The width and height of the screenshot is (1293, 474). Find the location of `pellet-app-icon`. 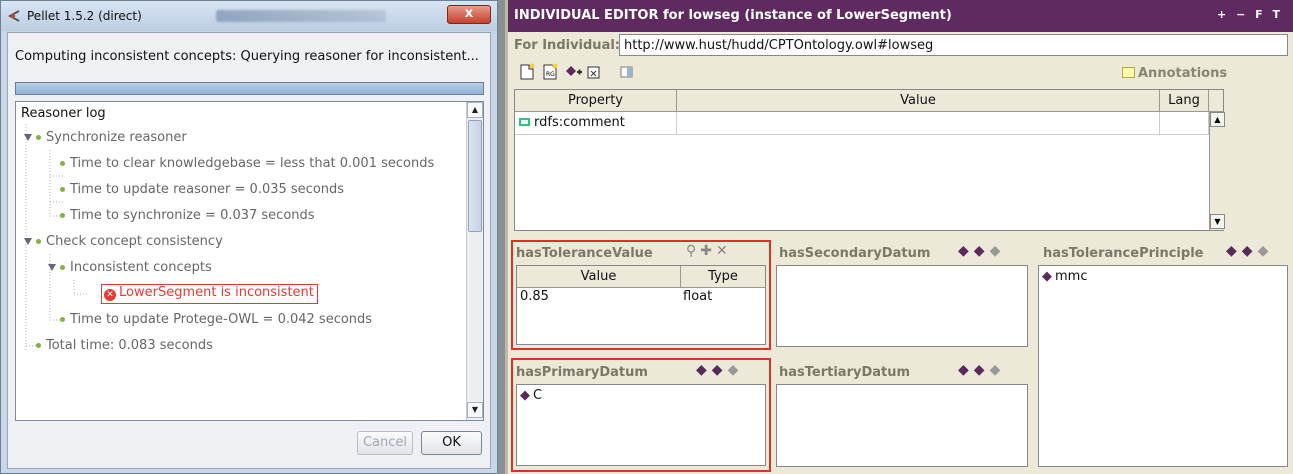

pellet-app-icon is located at coordinates (13, 16).